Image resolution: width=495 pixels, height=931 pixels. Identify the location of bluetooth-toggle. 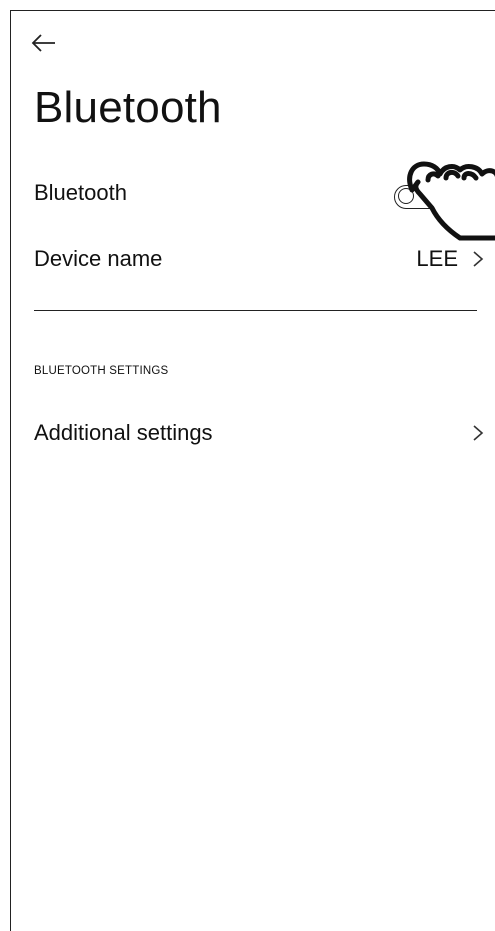
(421, 197).